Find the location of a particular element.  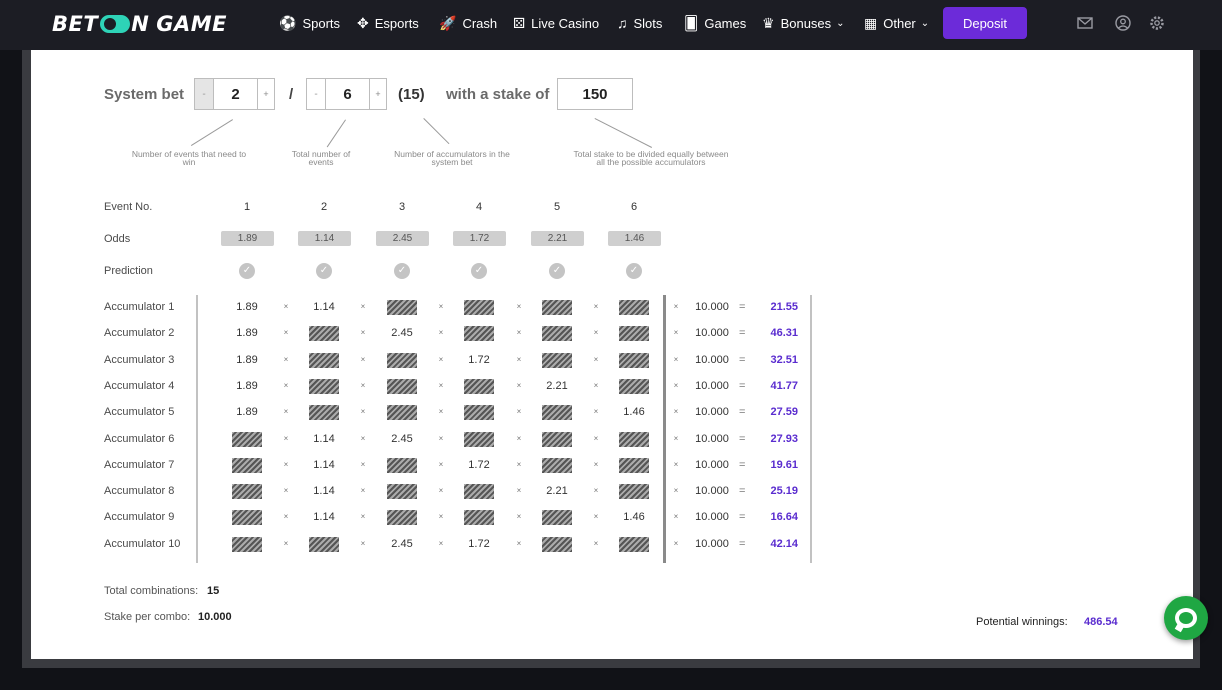

event-number: 6 is located at coordinates (634, 207).